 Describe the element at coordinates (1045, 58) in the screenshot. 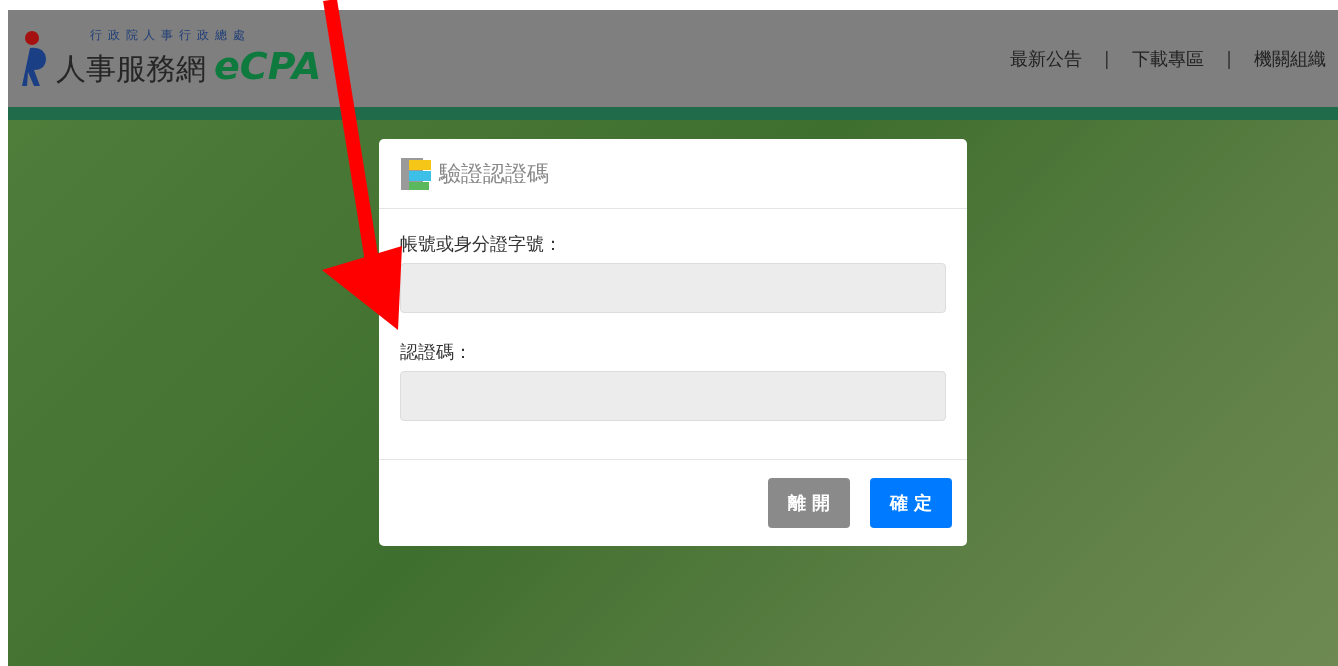

I see `nav-link: 最新公告` at that location.